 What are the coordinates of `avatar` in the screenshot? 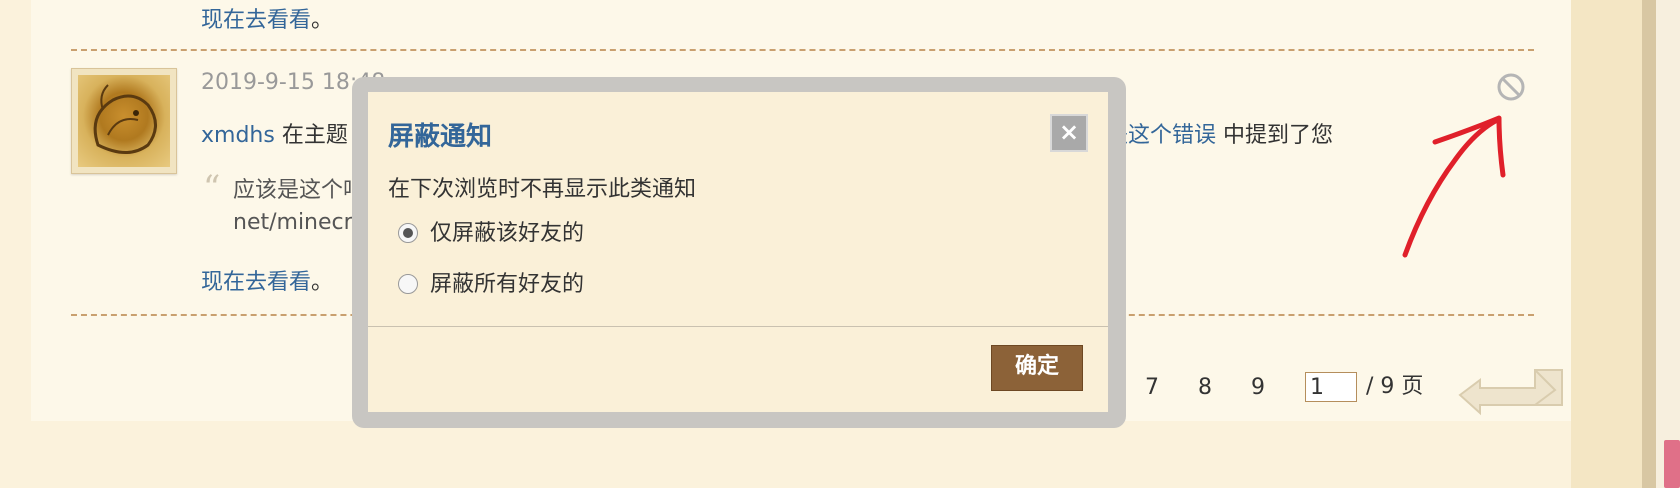 It's located at (124, 121).